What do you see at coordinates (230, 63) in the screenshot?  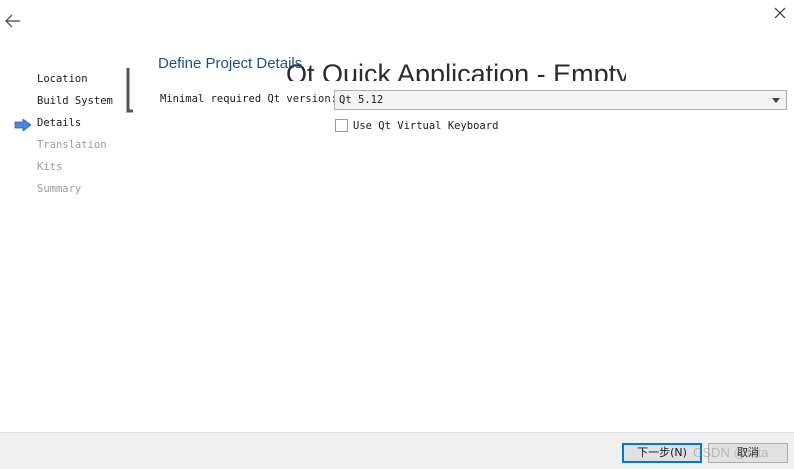 I see `page-title: Define Project Details` at bounding box center [230, 63].